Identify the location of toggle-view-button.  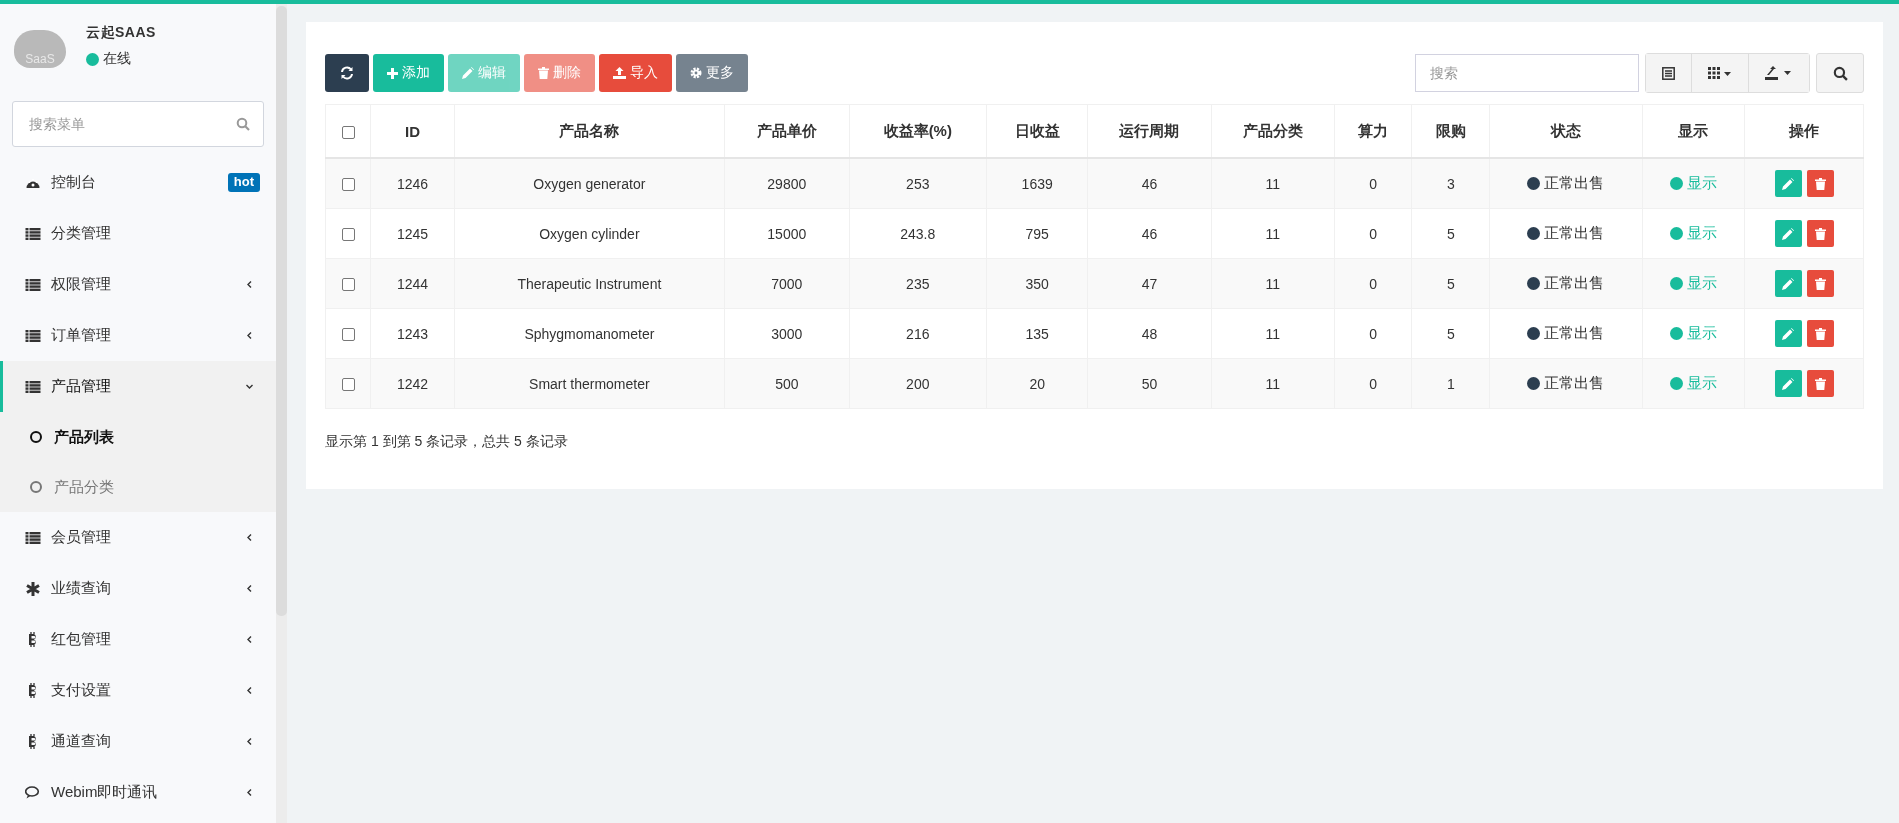
(1669, 73).